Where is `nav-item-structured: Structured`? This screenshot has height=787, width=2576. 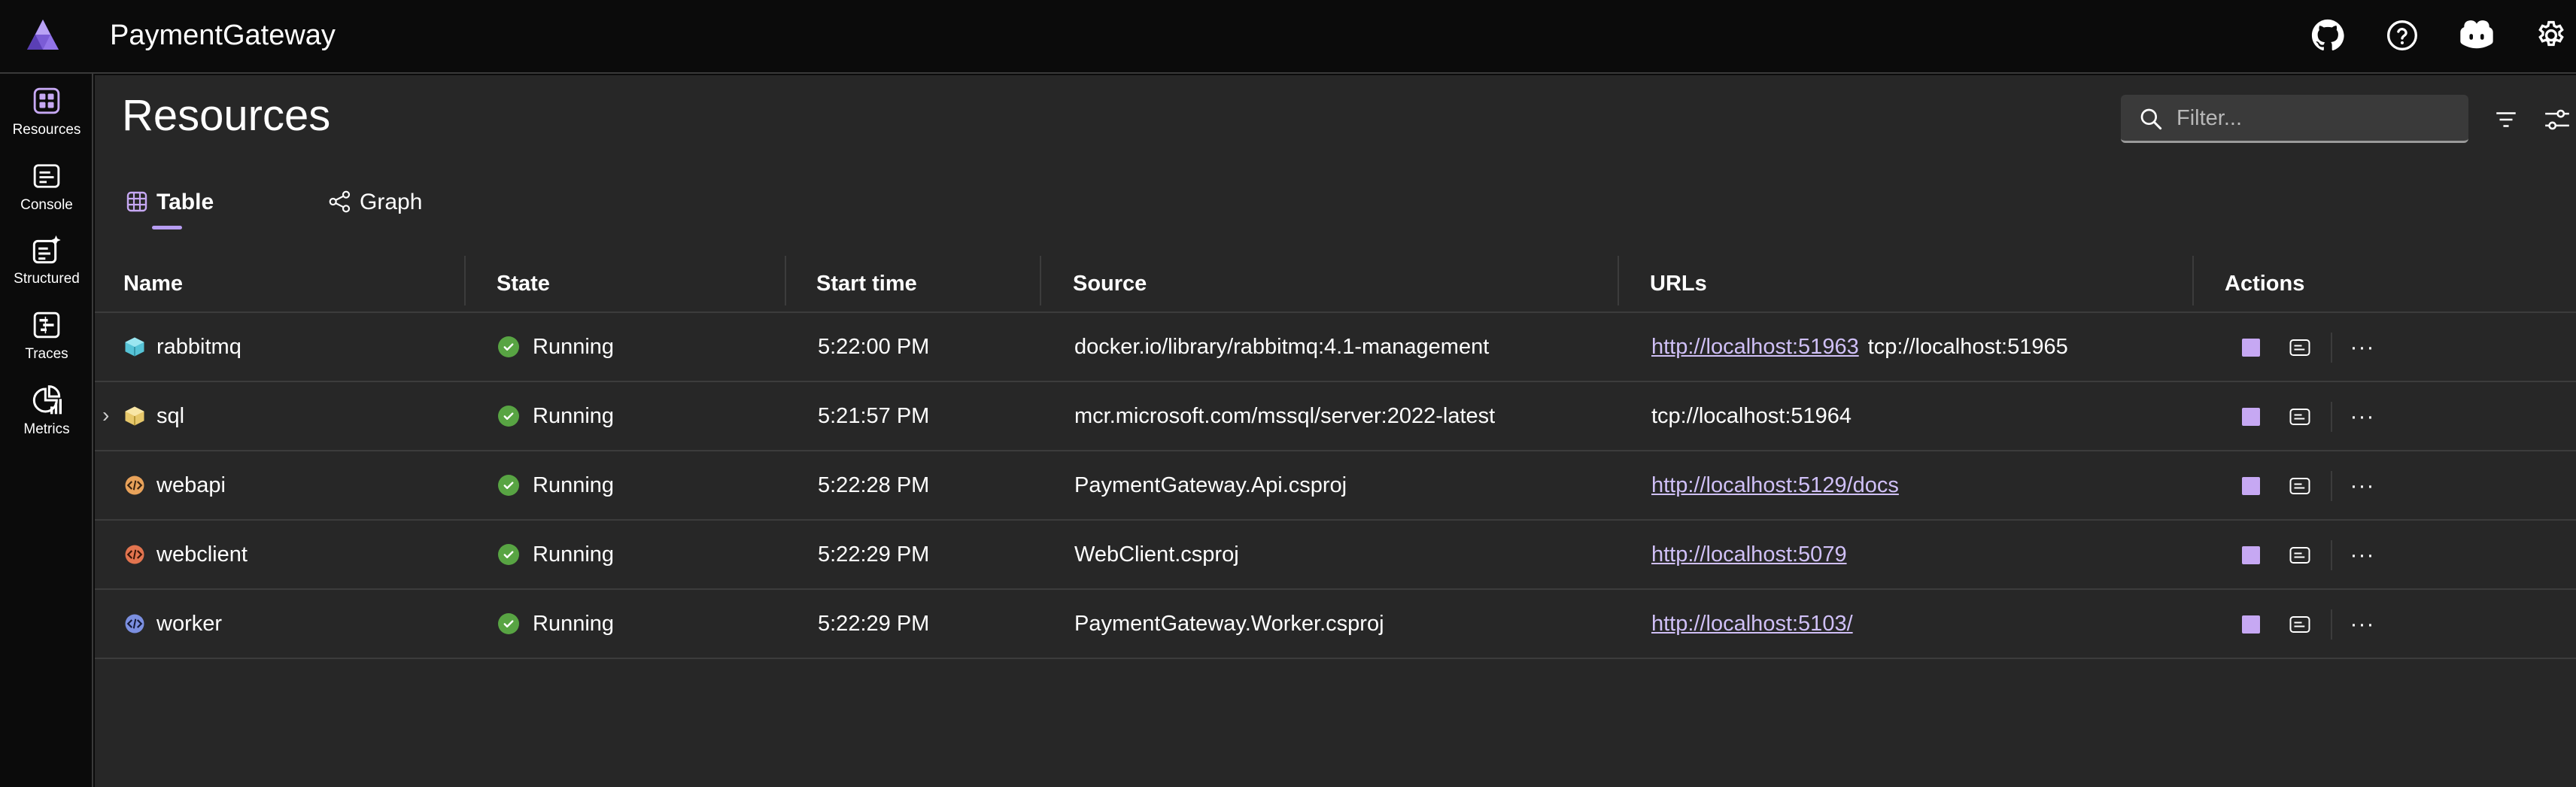 nav-item-structured: Structured is located at coordinates (47, 267).